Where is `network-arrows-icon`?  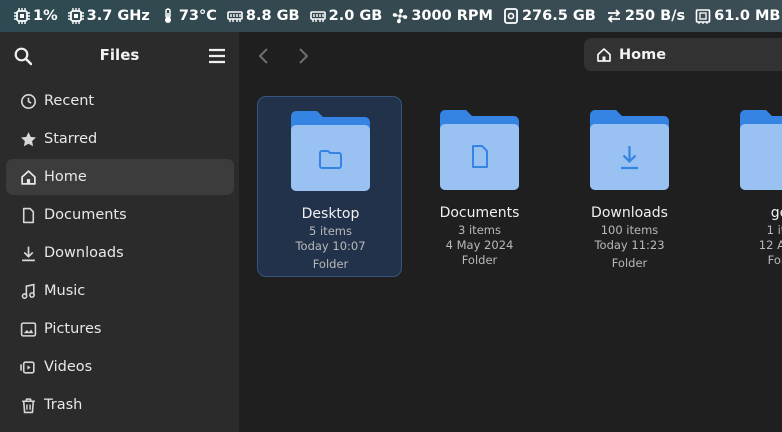 network-arrows-icon is located at coordinates (614, 16).